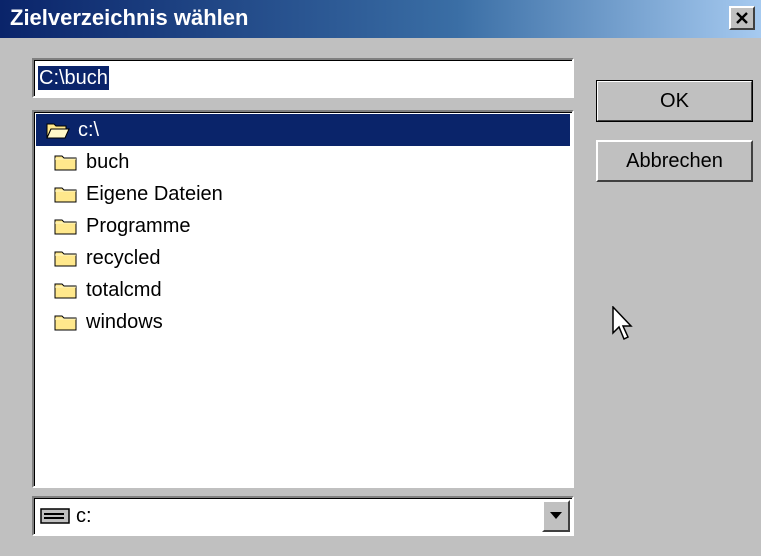 The width and height of the screenshot is (761, 556). I want to click on folder-item-totalcmd: totalcmd, so click(303, 290).